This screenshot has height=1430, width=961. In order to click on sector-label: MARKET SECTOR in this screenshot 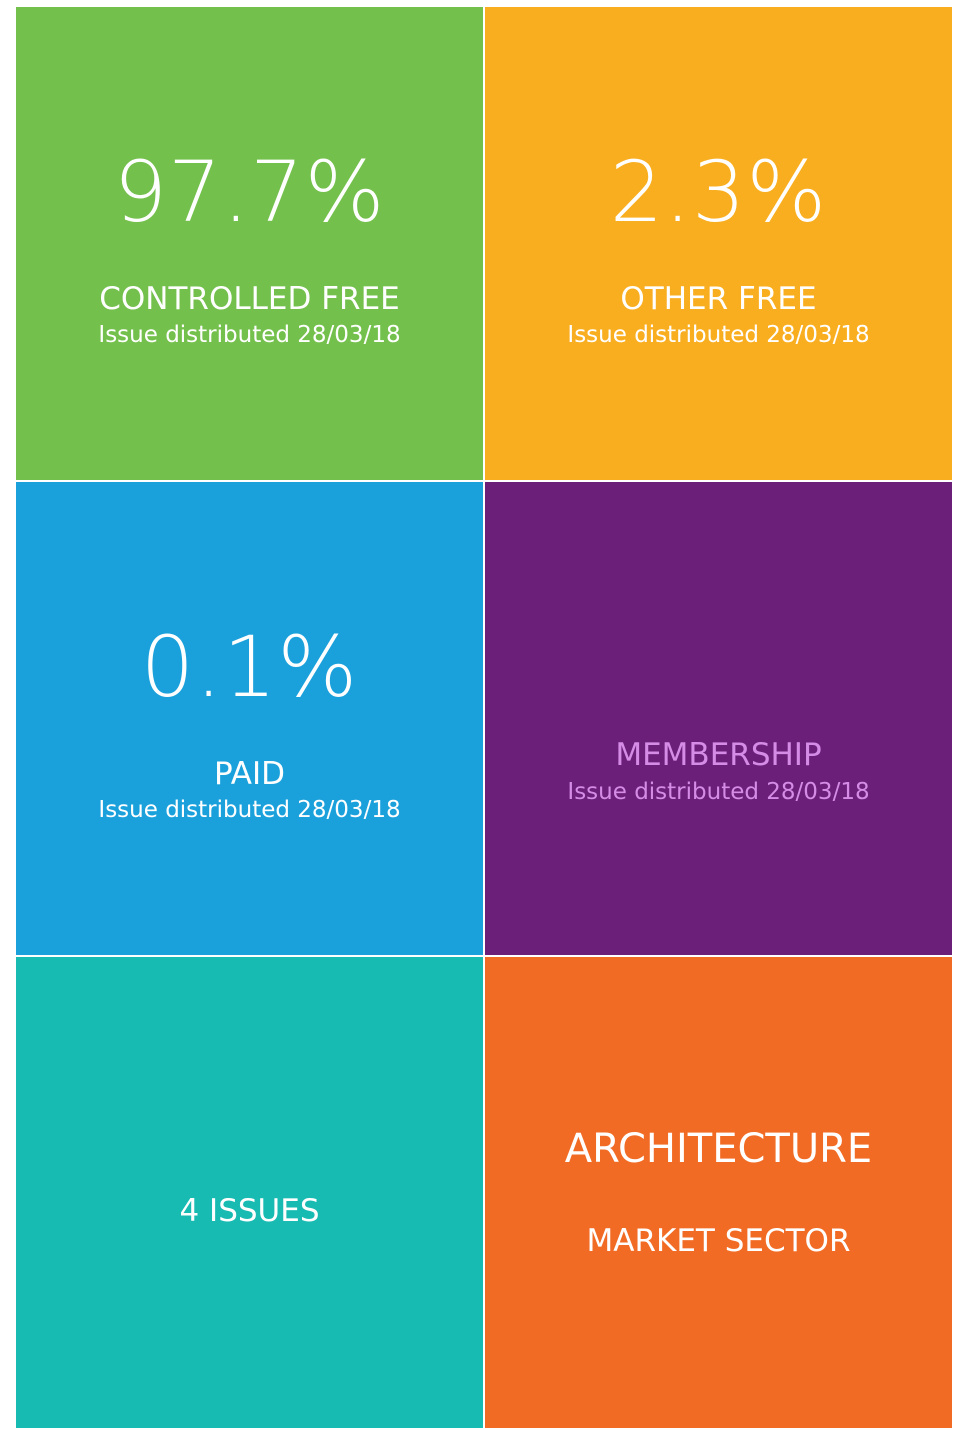, I will do `click(718, 1241)`.